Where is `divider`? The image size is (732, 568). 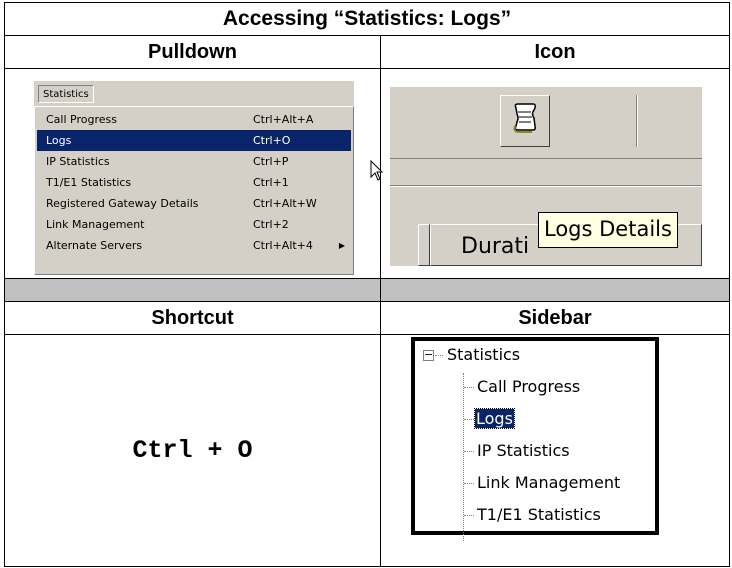 divider is located at coordinates (546, 186).